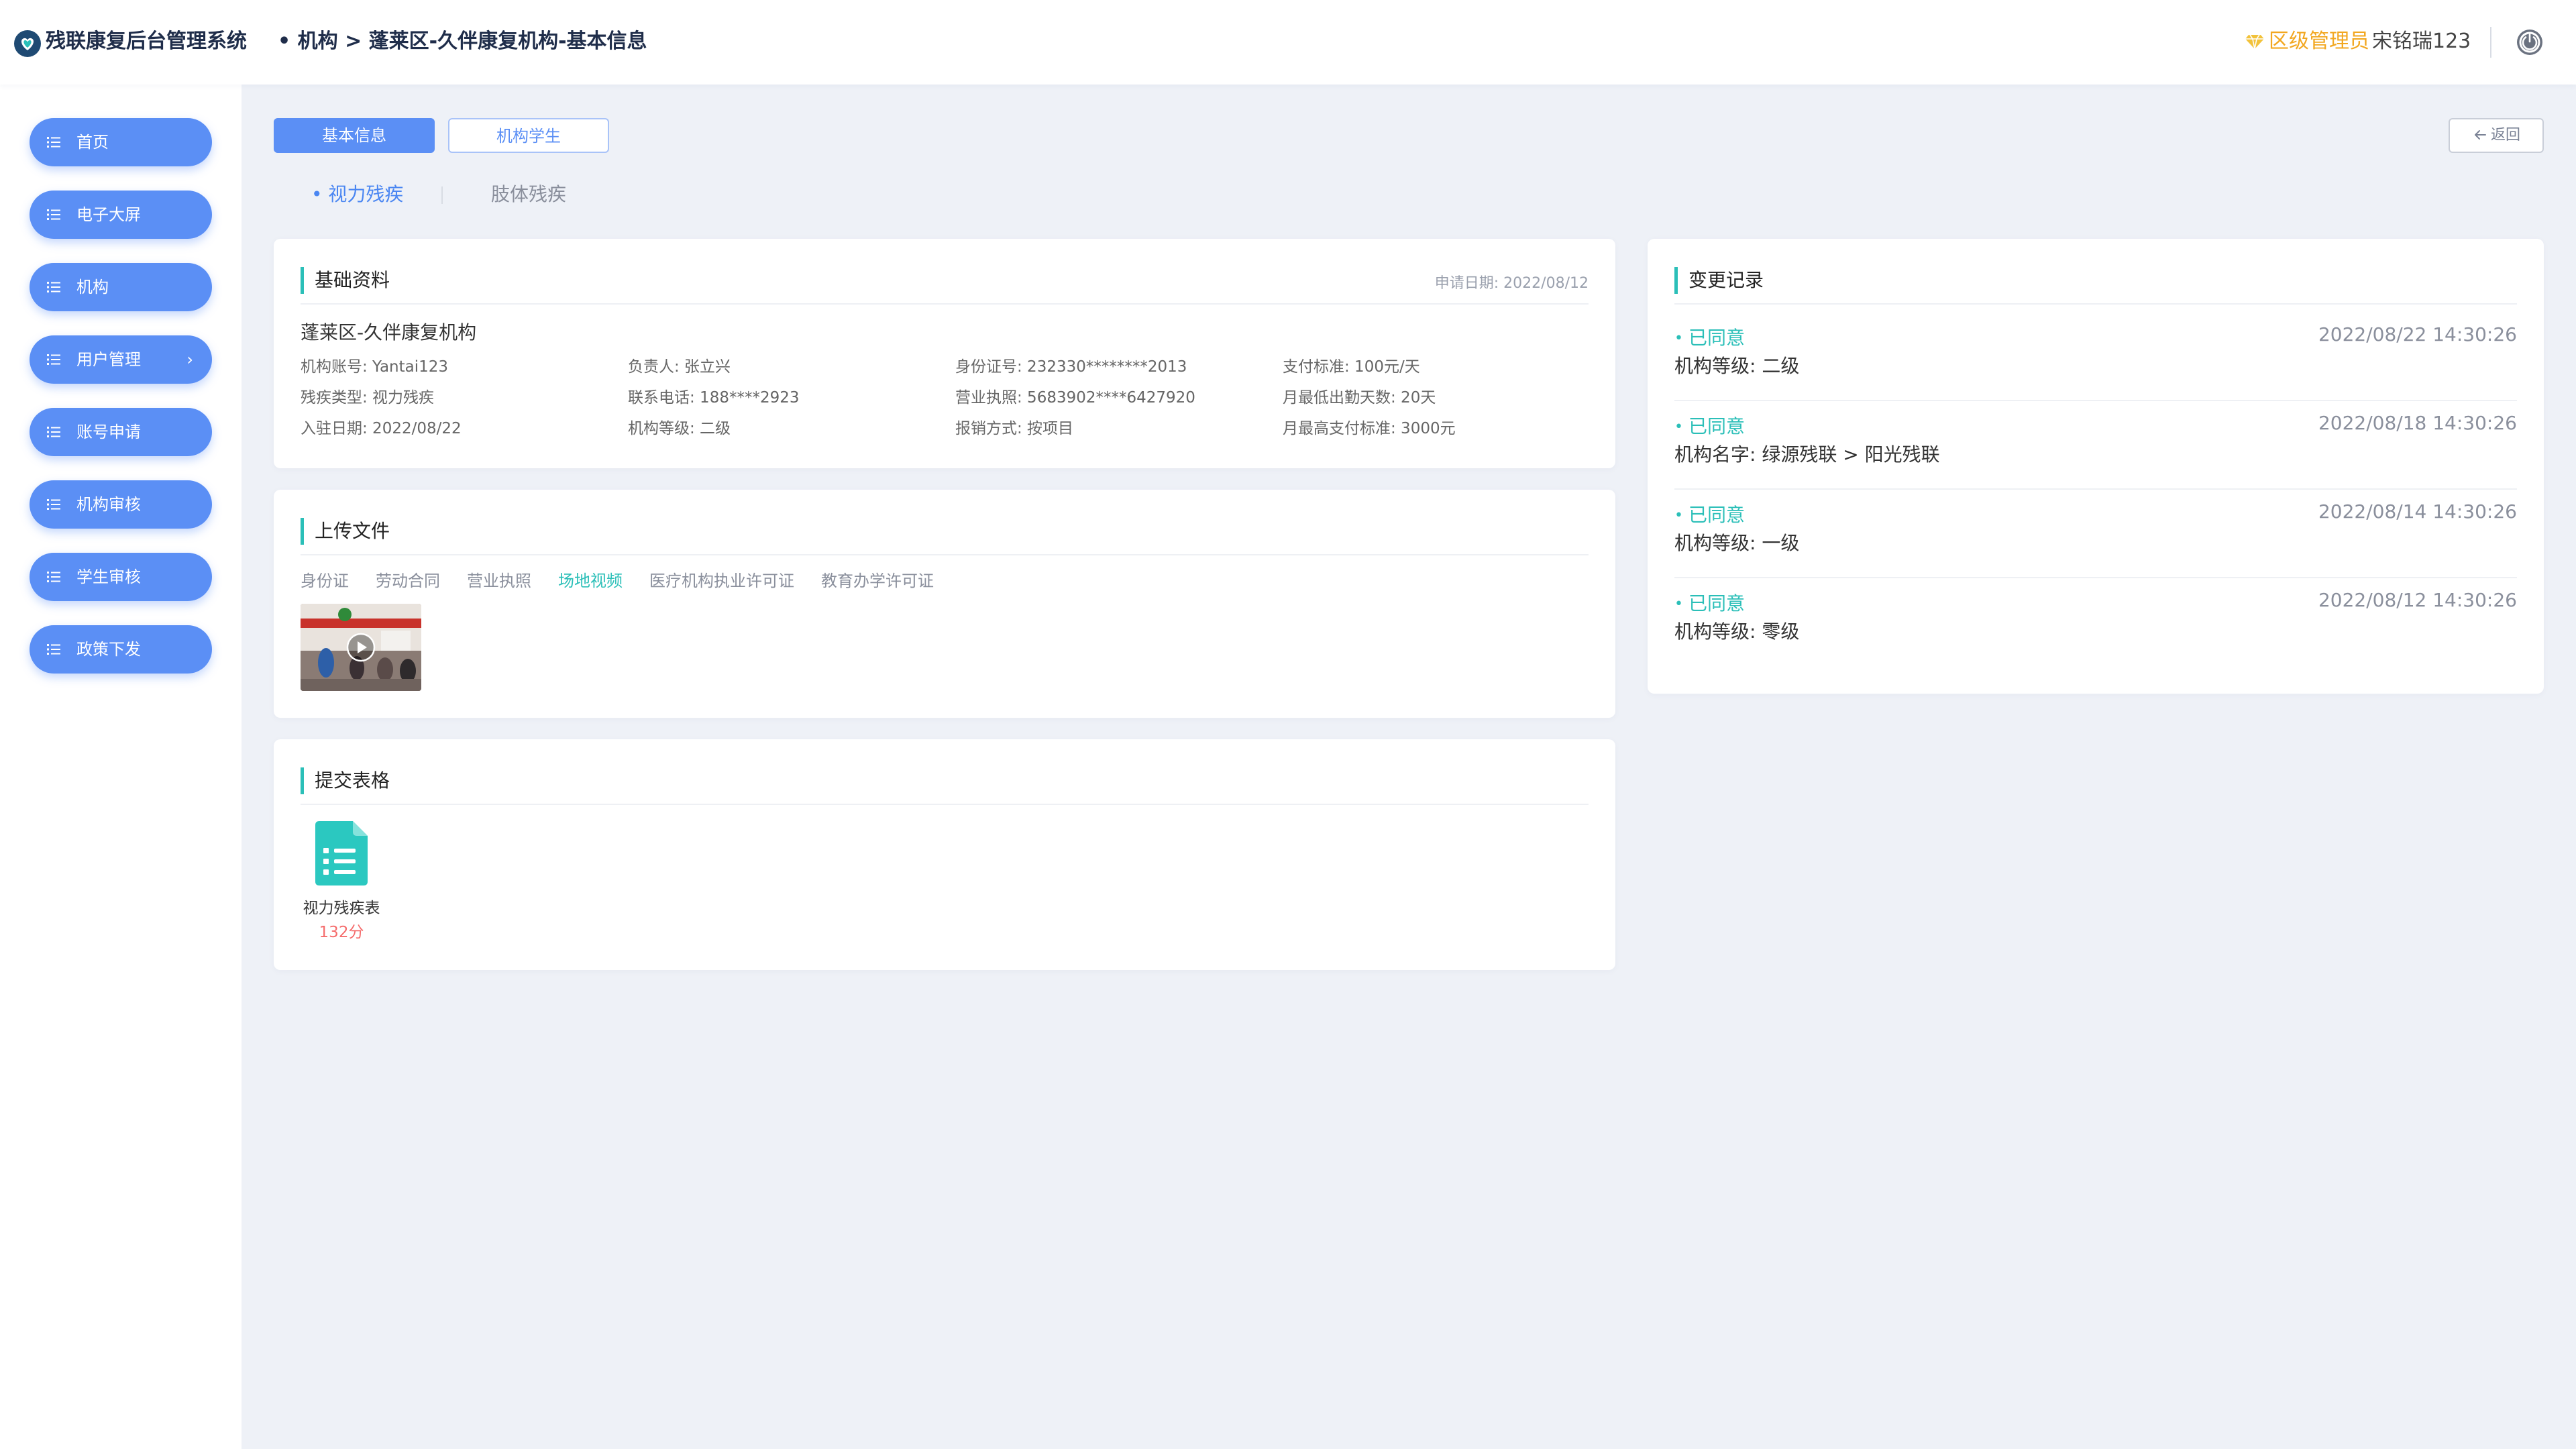 The image size is (2576, 1449). I want to click on back-label: 返回, so click(2505, 135).